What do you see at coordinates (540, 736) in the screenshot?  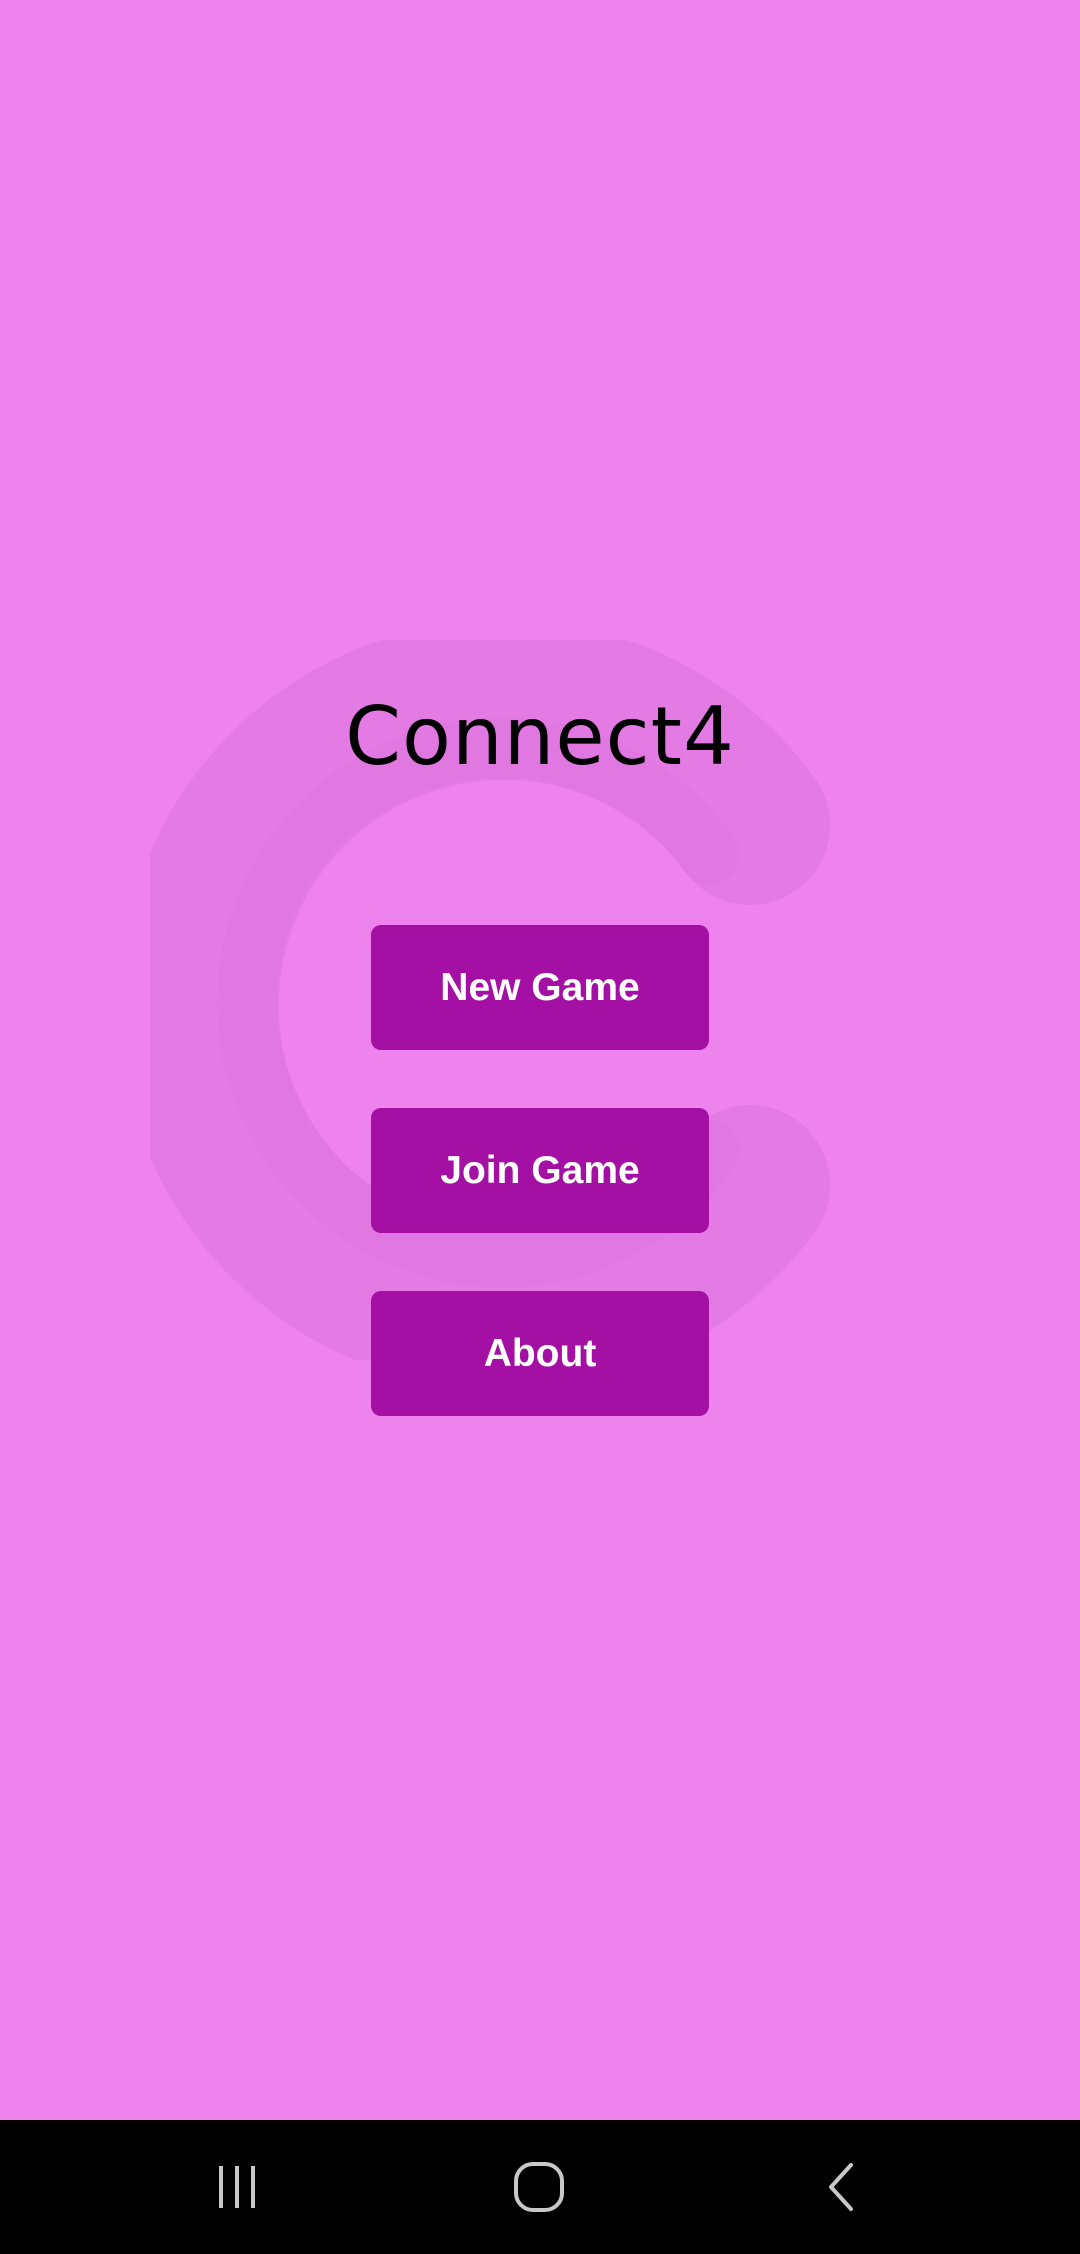 I see `app-title: Connect4` at bounding box center [540, 736].